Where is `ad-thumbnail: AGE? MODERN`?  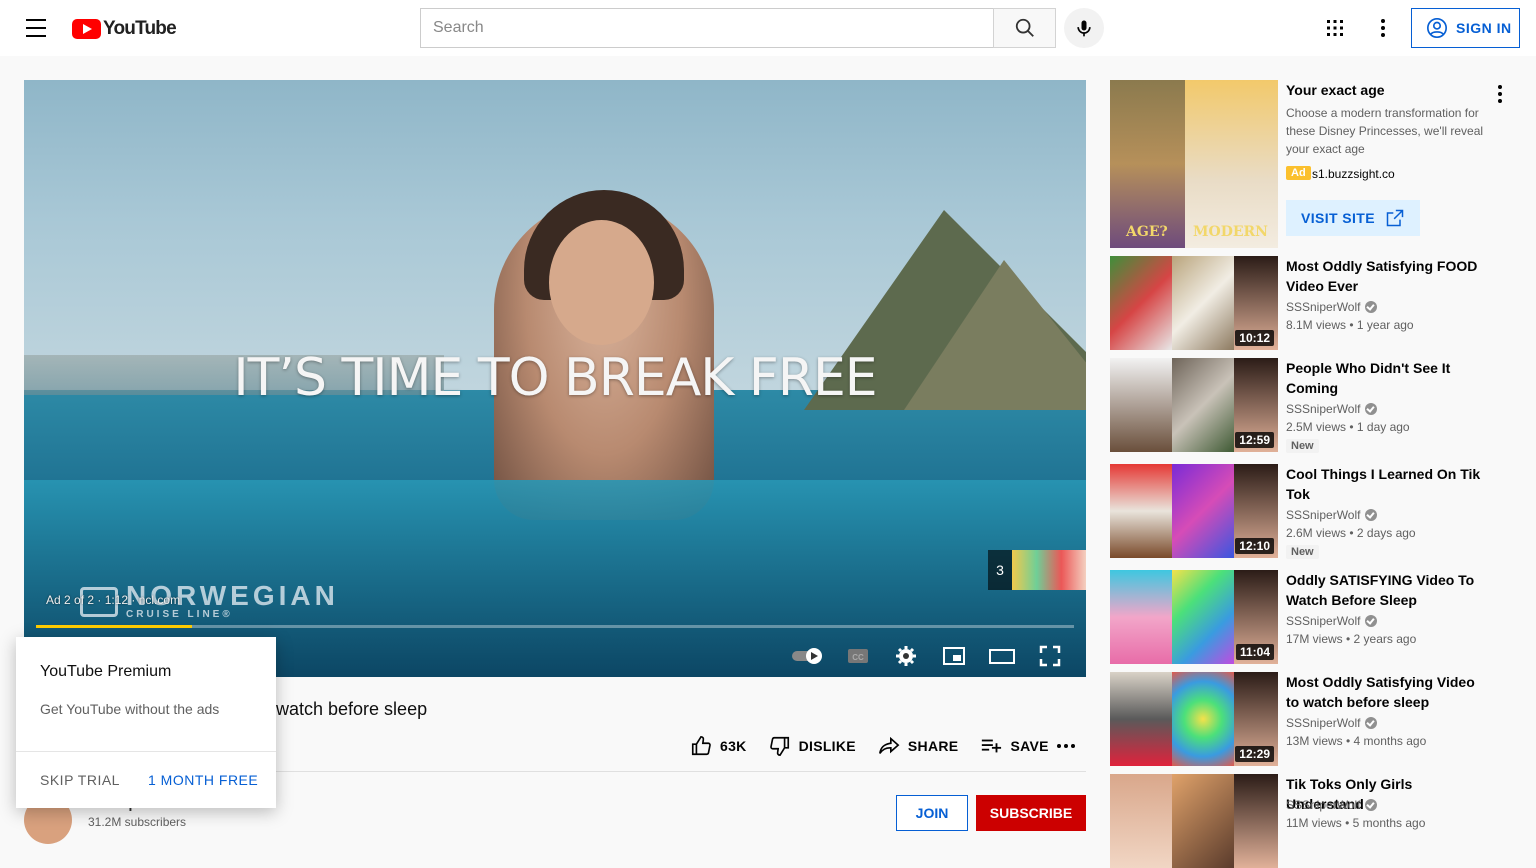
ad-thumbnail: AGE? MODERN is located at coordinates (1194, 164).